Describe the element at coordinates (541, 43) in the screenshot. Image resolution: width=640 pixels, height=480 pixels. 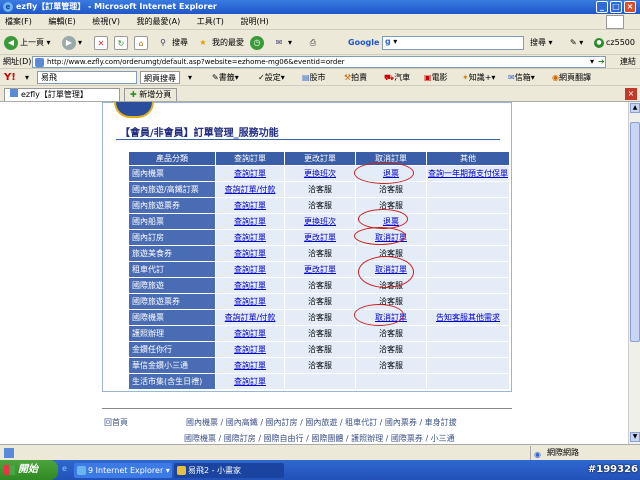
I see `google-search-button: 搜尋 ▾` at that location.